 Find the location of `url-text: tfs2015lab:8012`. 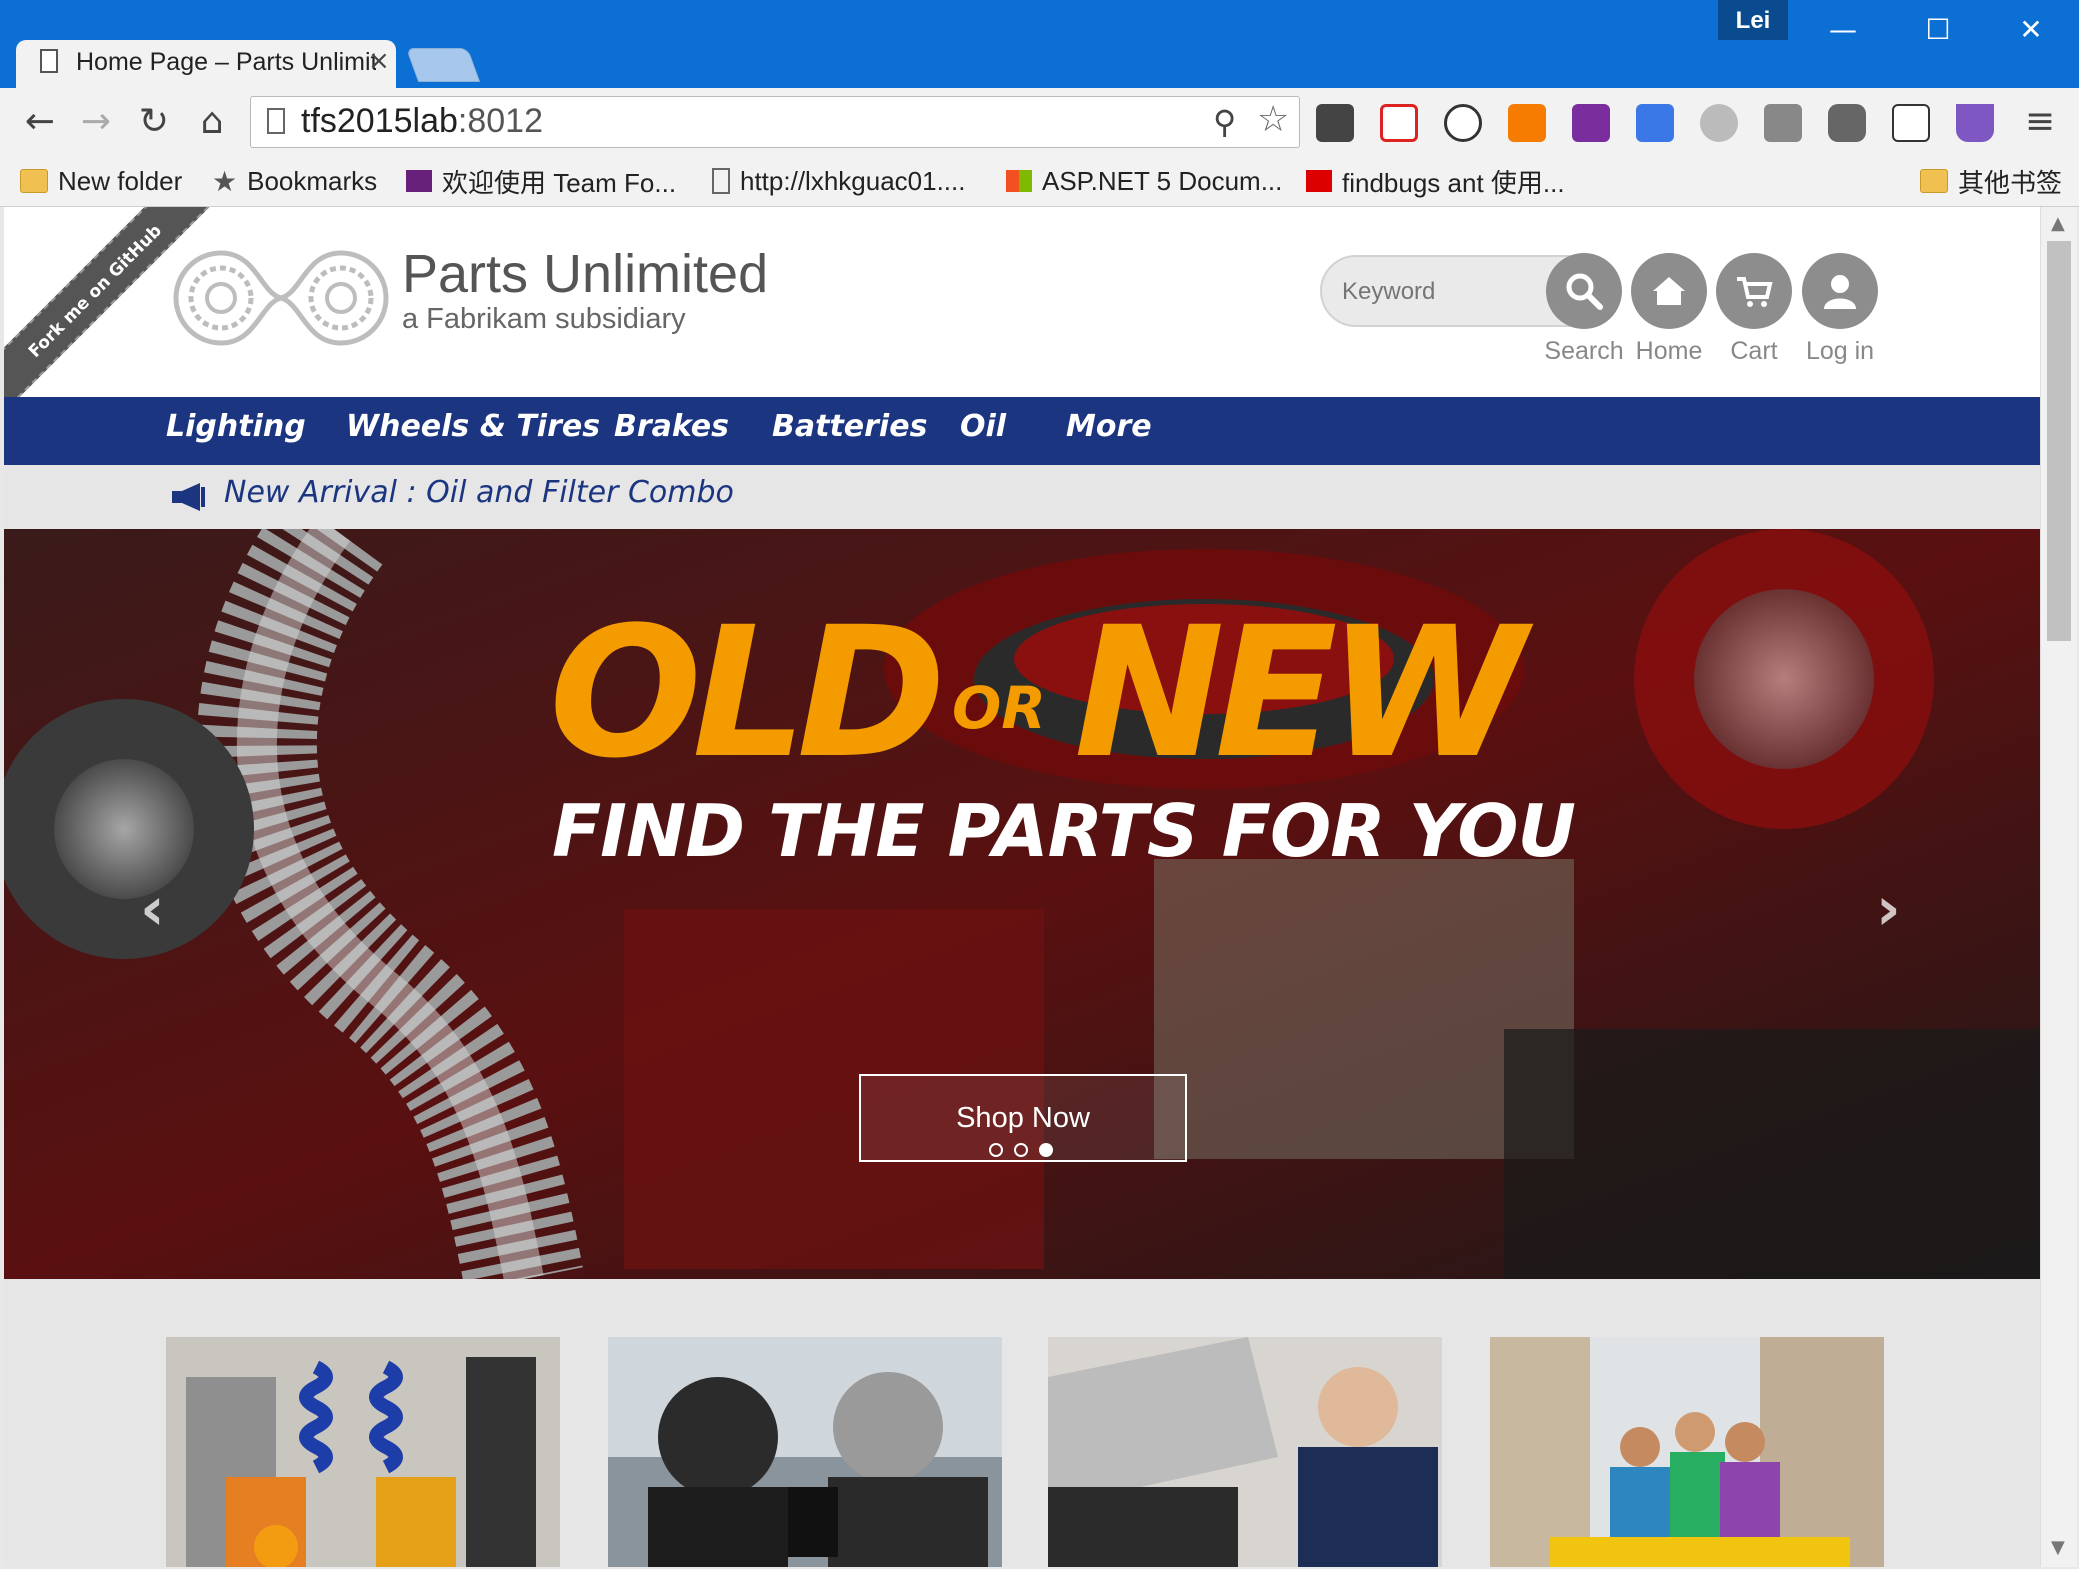

url-text: tfs2015lab:8012 is located at coordinates (422, 121).